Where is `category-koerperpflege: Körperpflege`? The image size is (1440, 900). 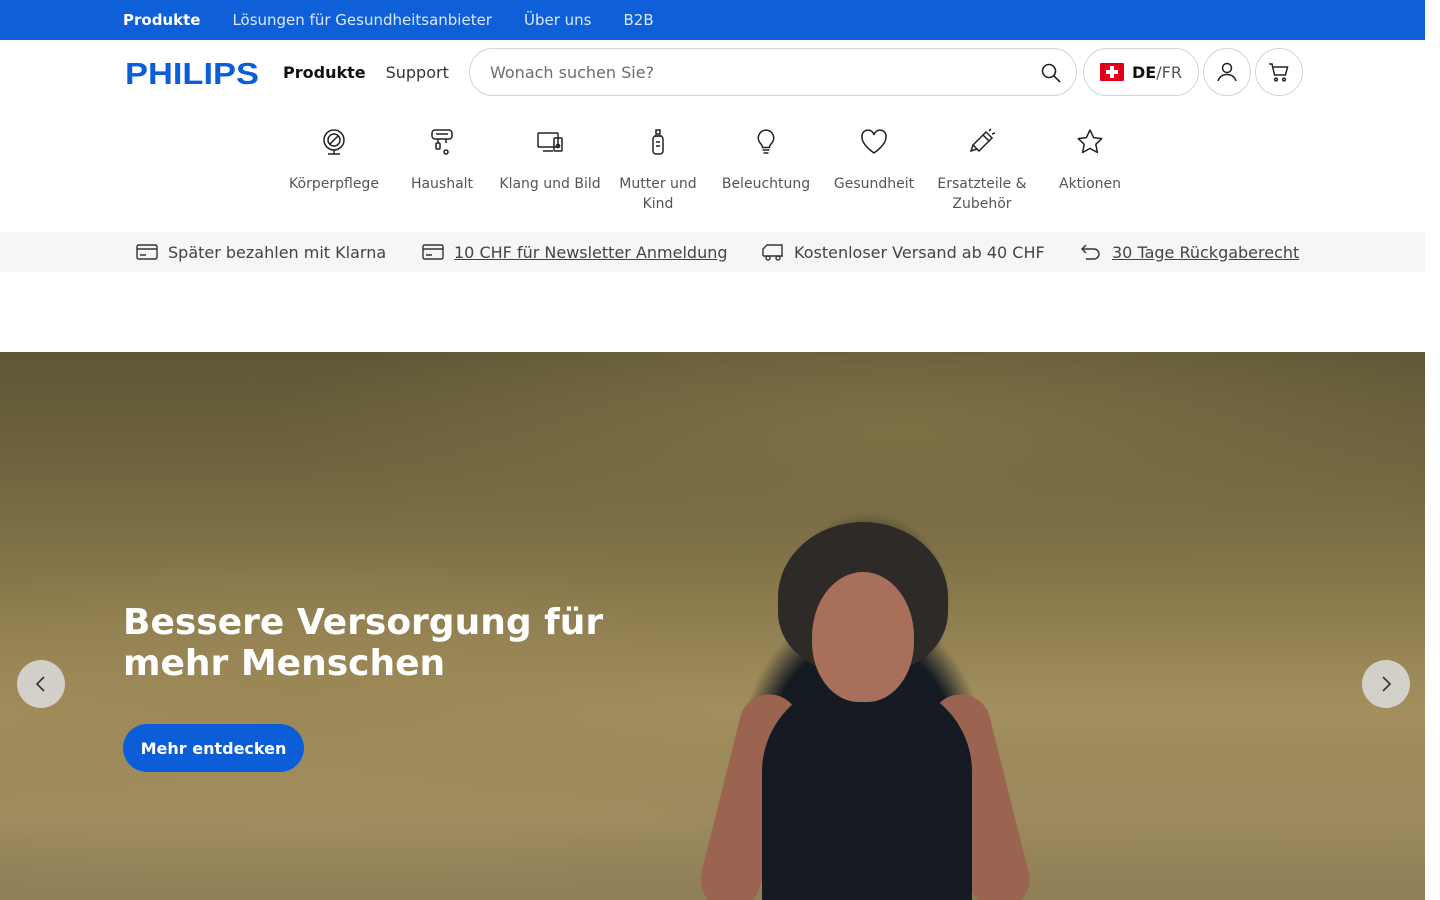 category-koerperpflege: Körperpflege is located at coordinates (334, 169).